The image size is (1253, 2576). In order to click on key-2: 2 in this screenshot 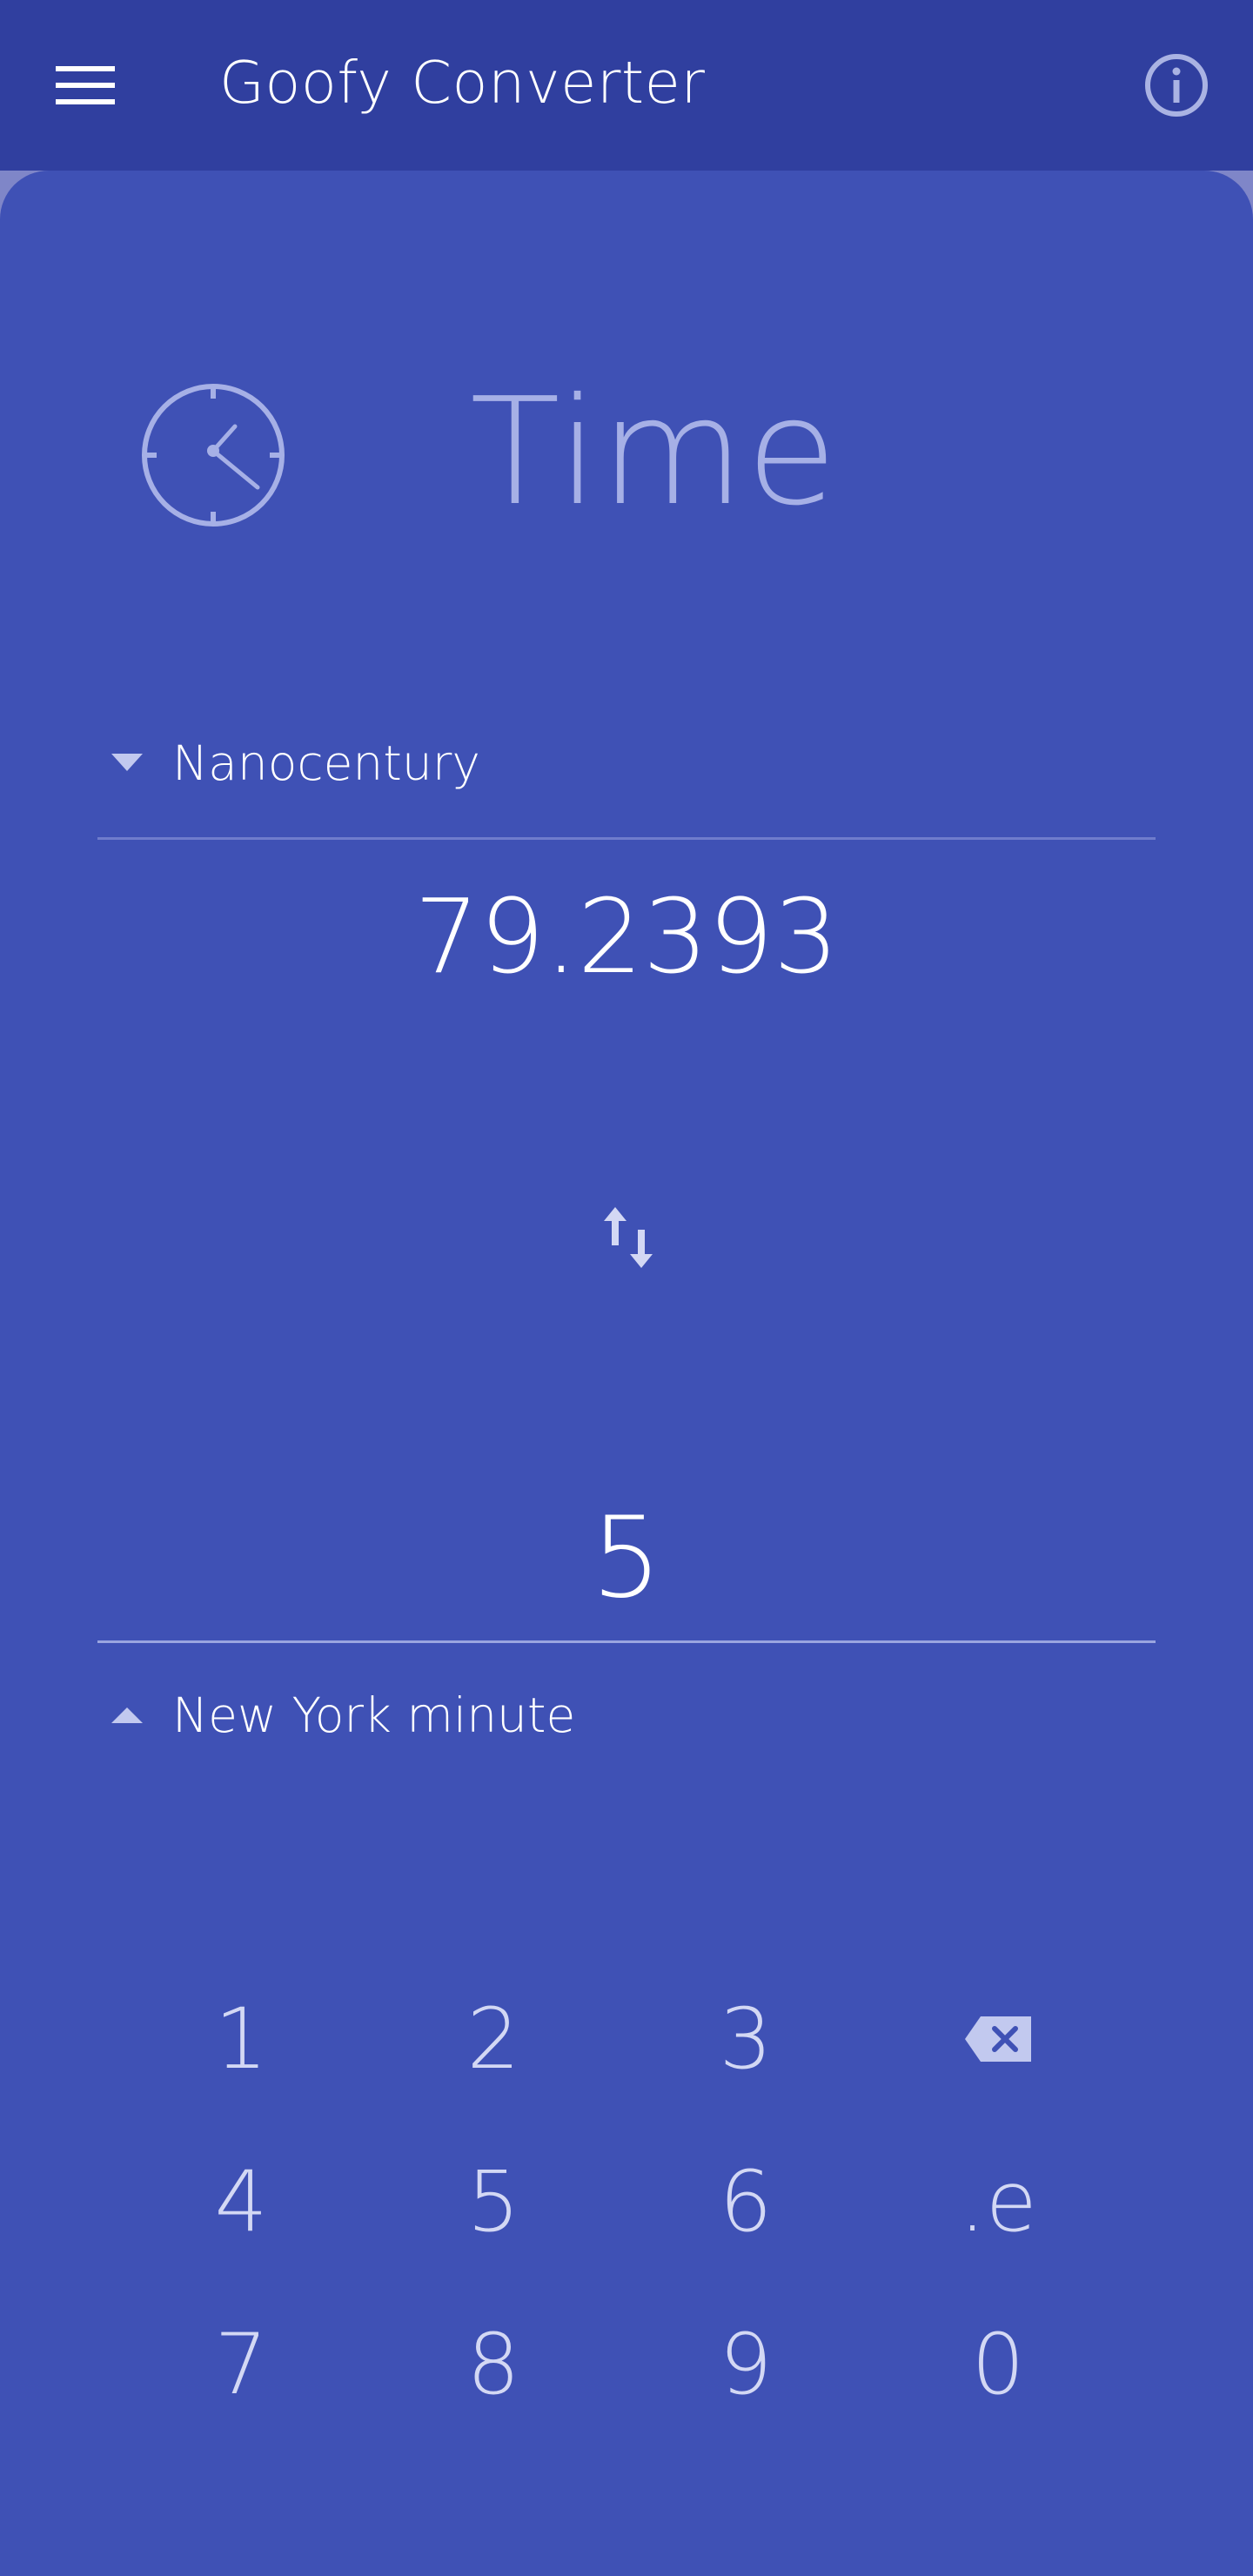, I will do `click(493, 2040)`.